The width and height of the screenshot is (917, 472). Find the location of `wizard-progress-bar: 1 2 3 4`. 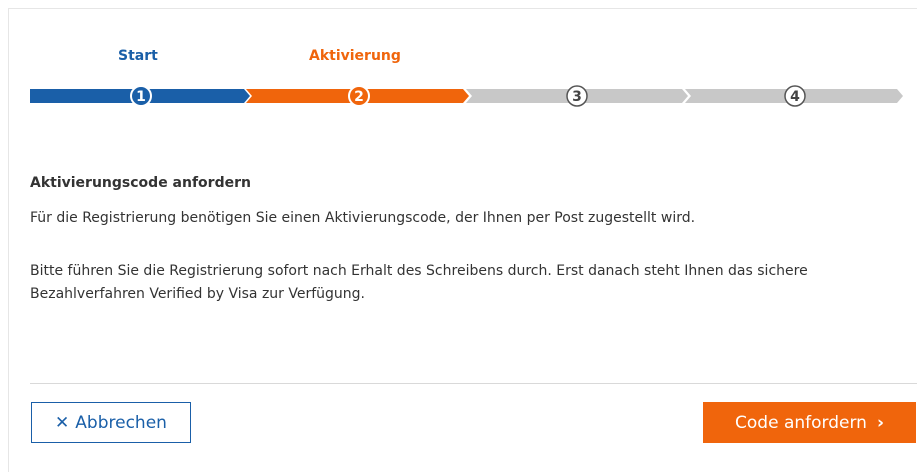

wizard-progress-bar: 1 2 3 4 is located at coordinates (466, 96).